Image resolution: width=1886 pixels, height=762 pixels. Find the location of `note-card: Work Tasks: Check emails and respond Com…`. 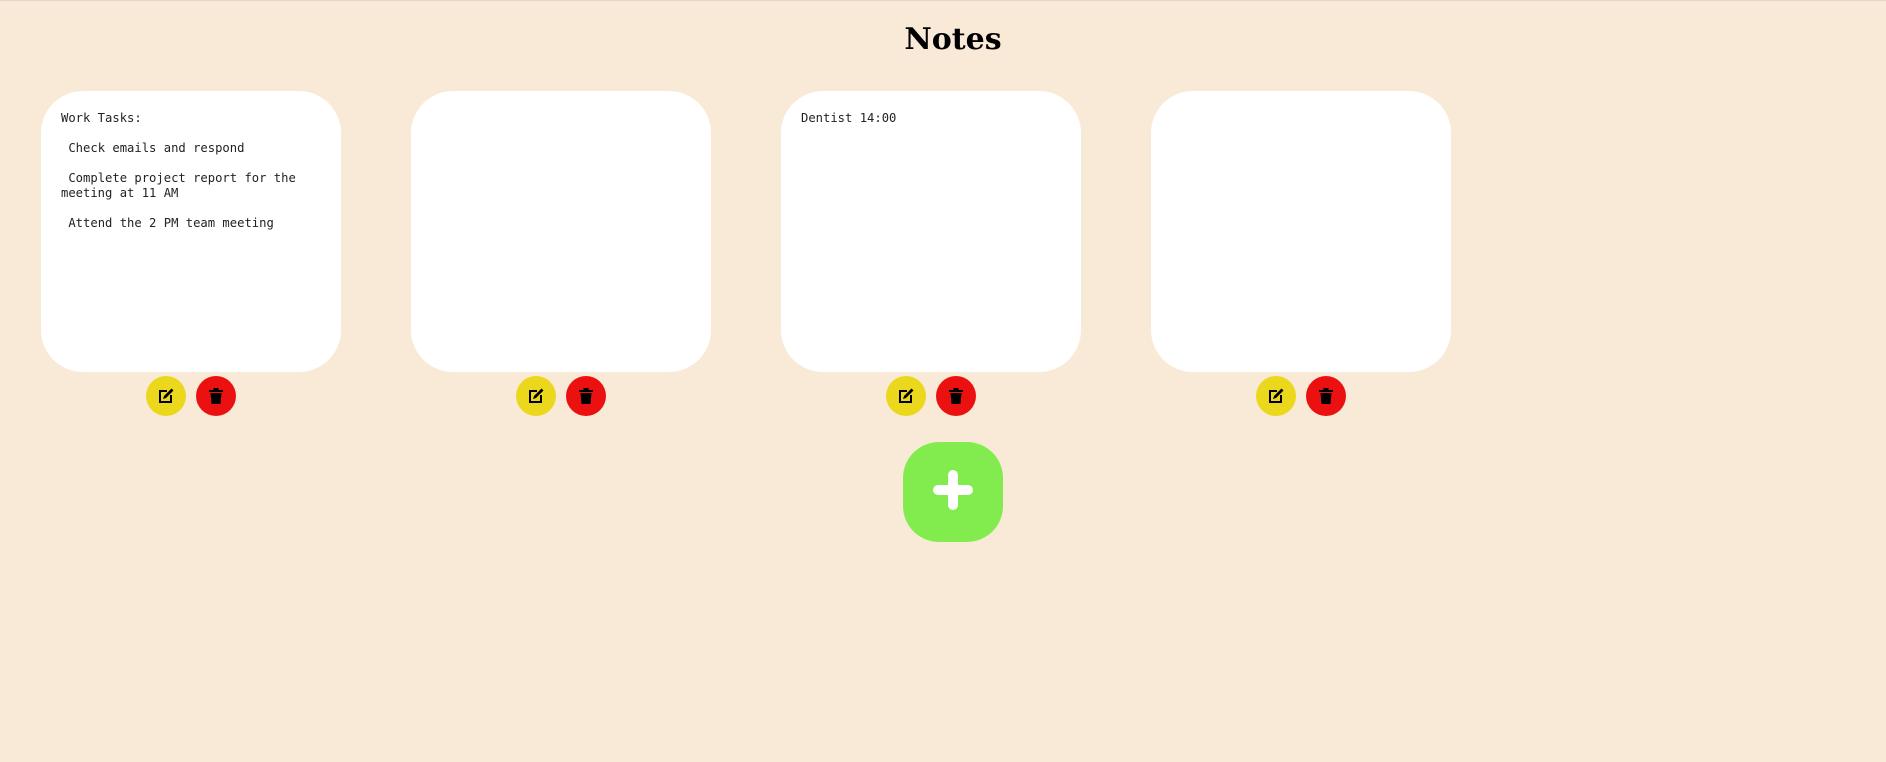

note-card: Work Tasks: Check emails and respond Com… is located at coordinates (191, 253).